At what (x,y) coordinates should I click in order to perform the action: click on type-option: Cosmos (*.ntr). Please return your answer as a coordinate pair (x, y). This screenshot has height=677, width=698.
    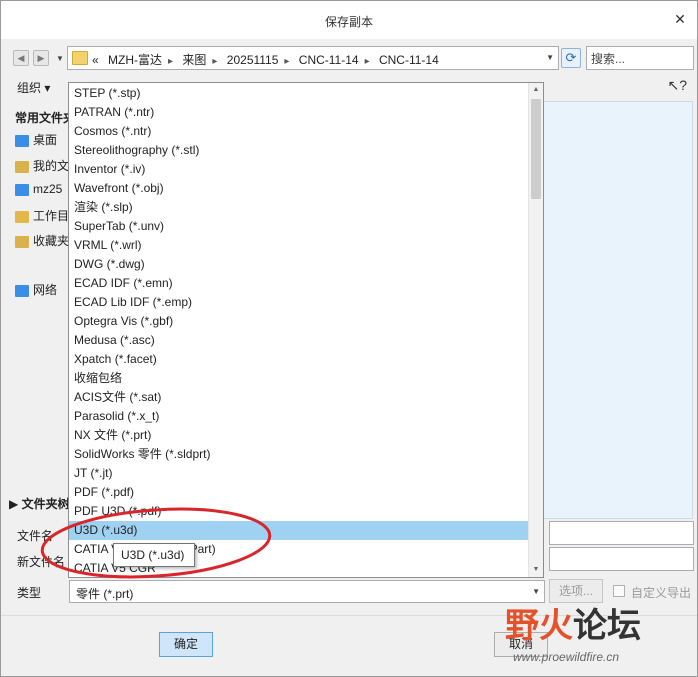
    Looking at the image, I should click on (299, 131).